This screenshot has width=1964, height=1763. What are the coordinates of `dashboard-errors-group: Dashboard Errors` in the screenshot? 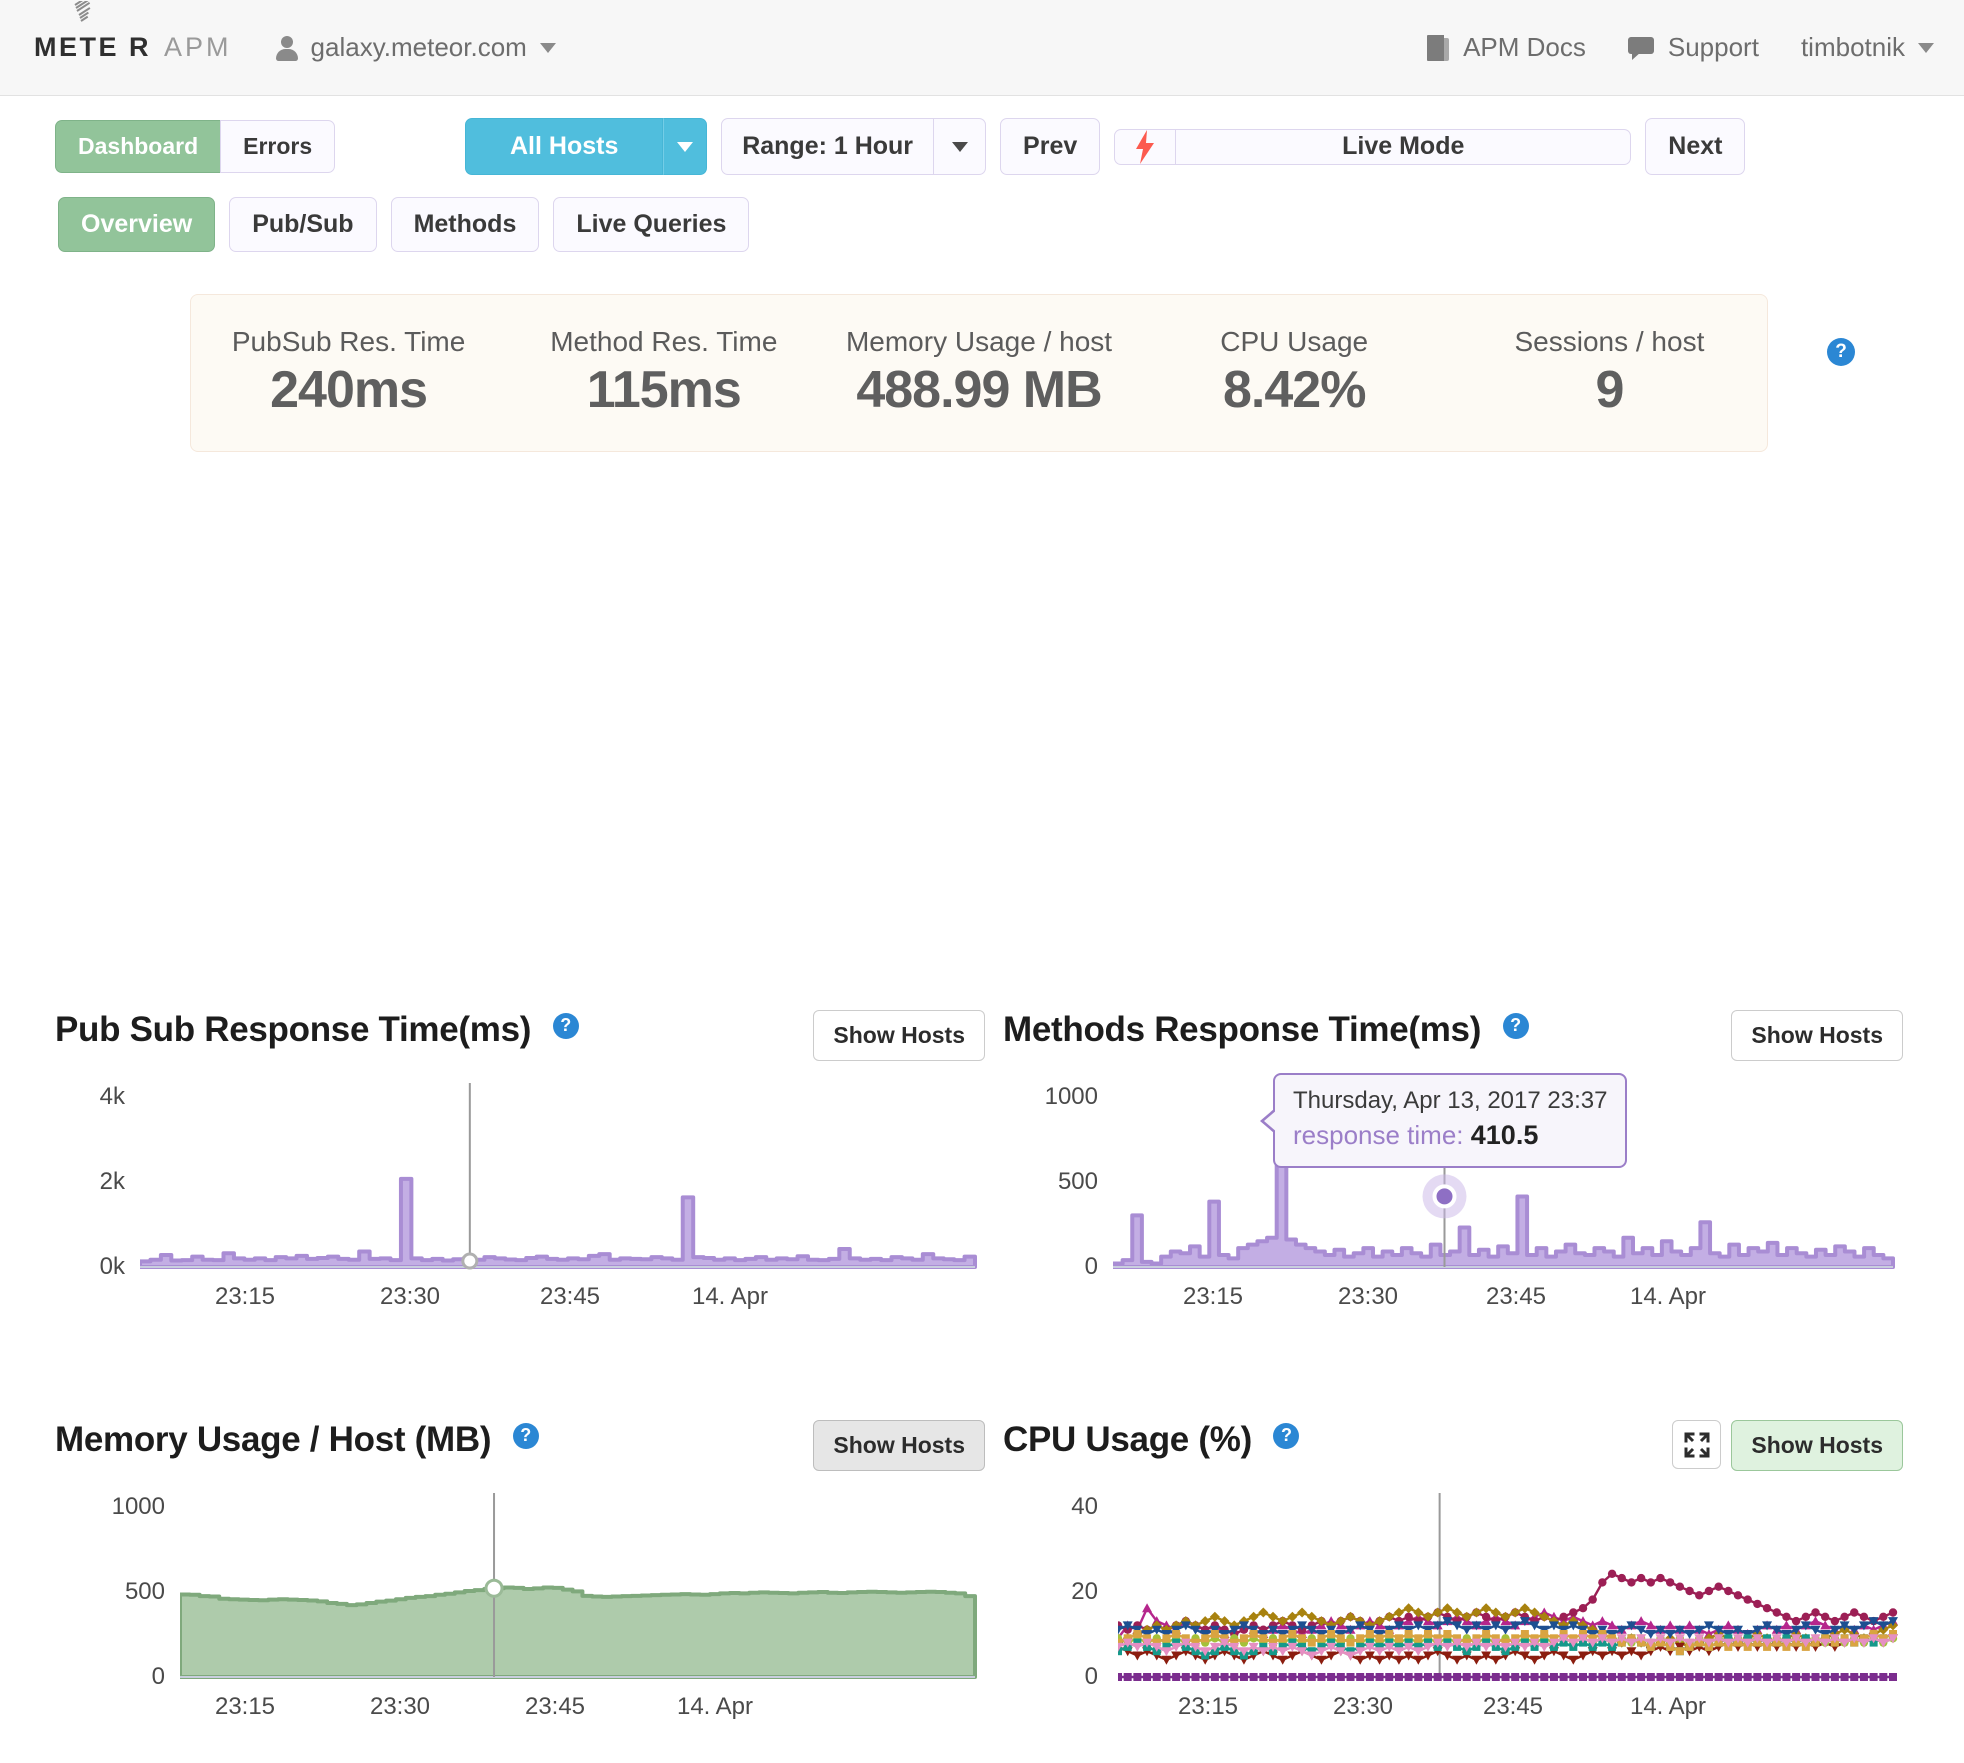 It's located at (195, 146).